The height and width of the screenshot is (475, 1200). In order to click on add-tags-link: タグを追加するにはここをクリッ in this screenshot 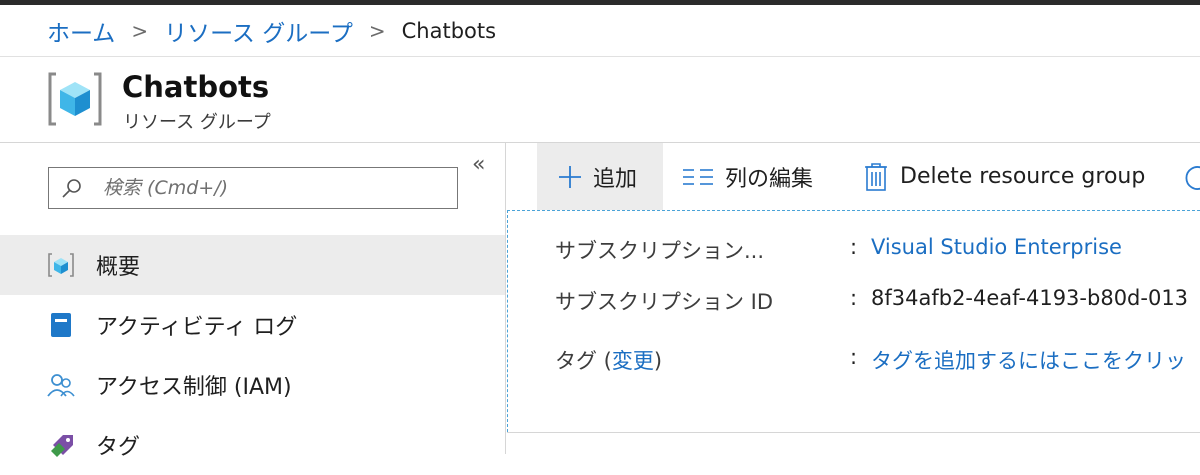, I will do `click(1028, 360)`.